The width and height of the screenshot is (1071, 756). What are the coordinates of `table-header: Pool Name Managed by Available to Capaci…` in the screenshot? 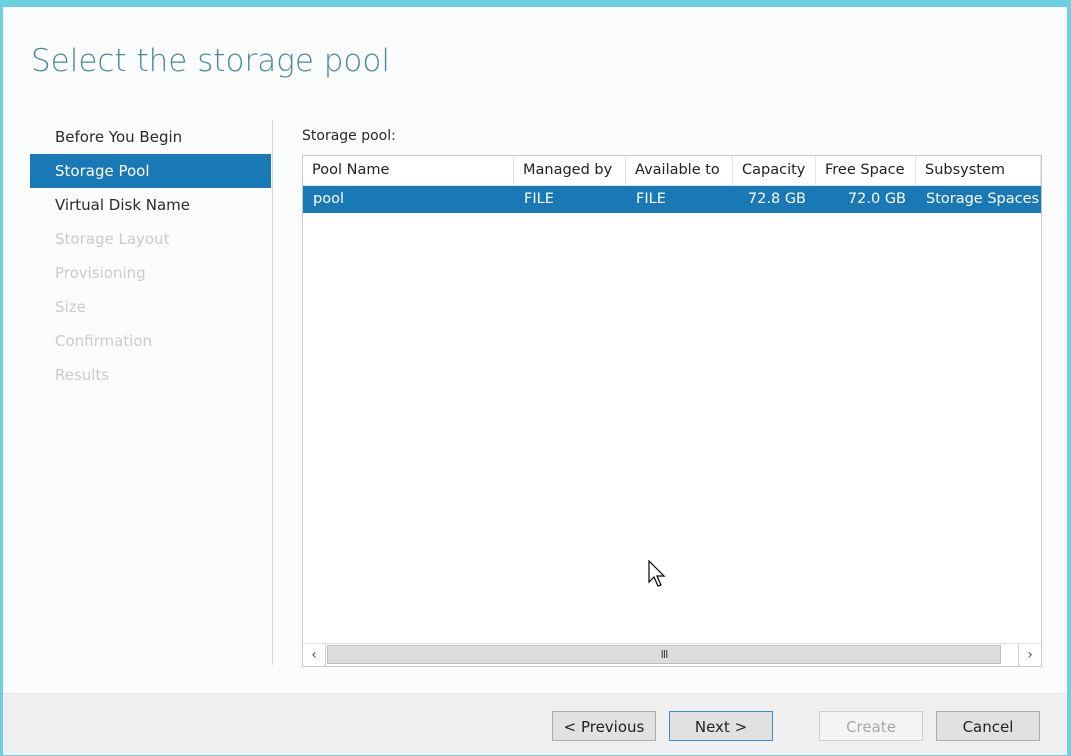 It's located at (672, 171).